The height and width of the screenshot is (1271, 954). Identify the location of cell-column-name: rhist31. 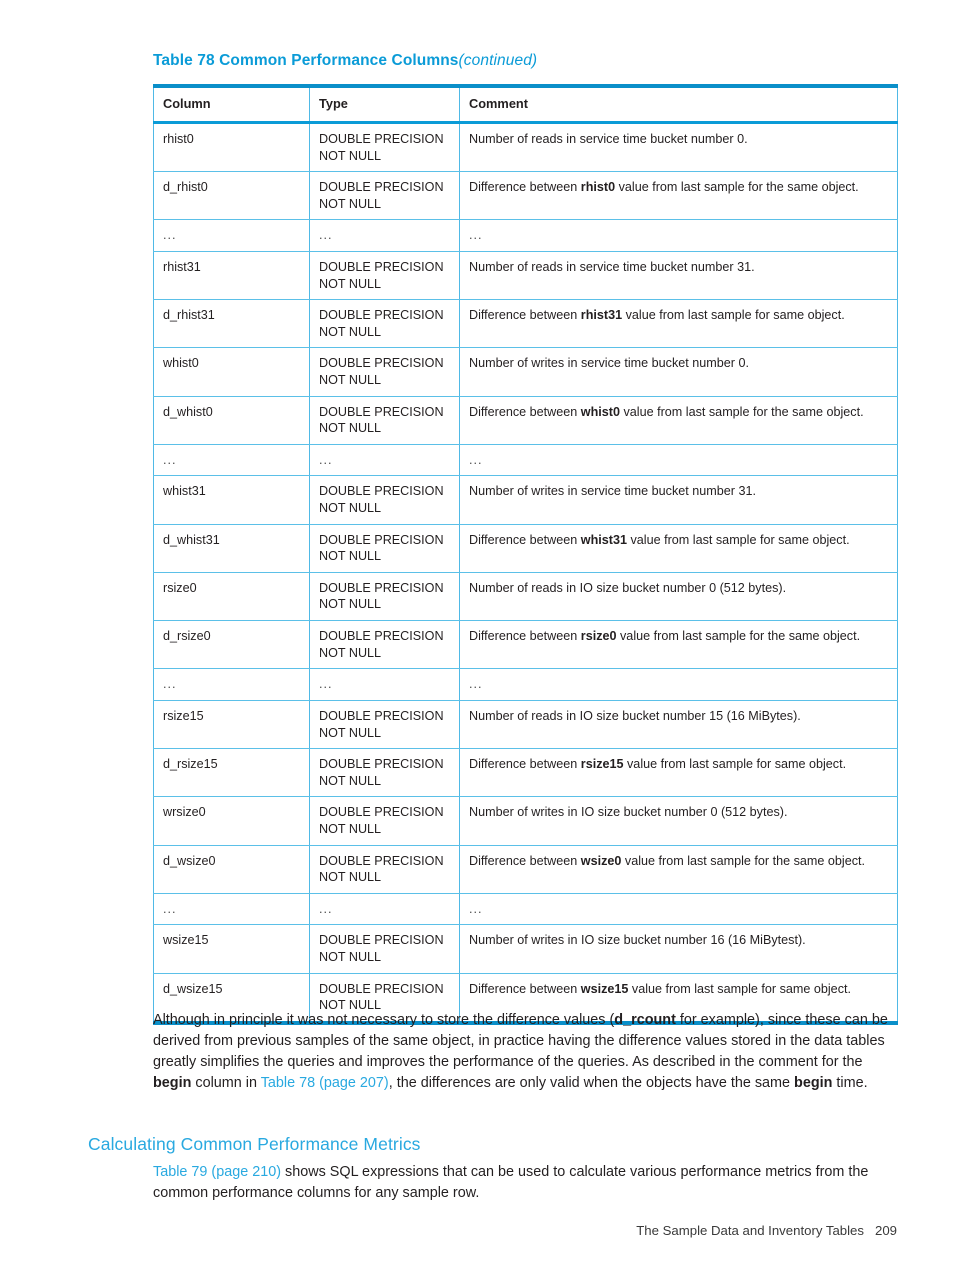
(231, 276).